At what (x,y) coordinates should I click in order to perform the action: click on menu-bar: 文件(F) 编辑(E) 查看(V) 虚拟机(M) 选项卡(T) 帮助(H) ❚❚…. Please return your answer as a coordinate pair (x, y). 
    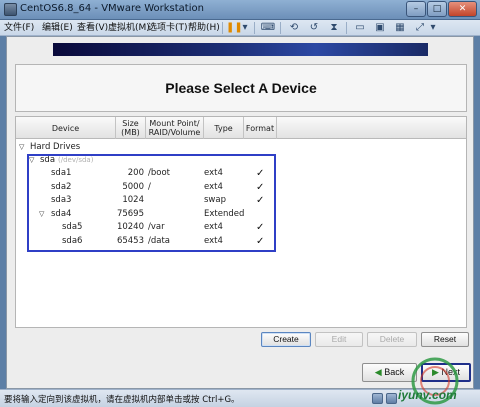
    Looking at the image, I should click on (240, 28).